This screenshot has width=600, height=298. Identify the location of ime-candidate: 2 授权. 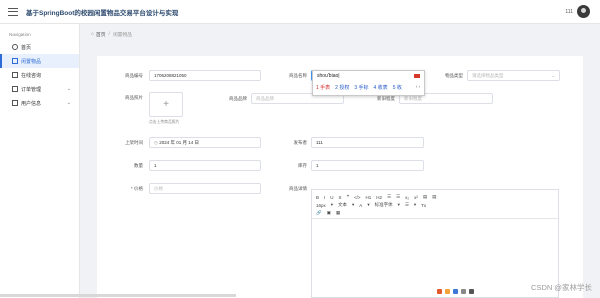
(342, 87).